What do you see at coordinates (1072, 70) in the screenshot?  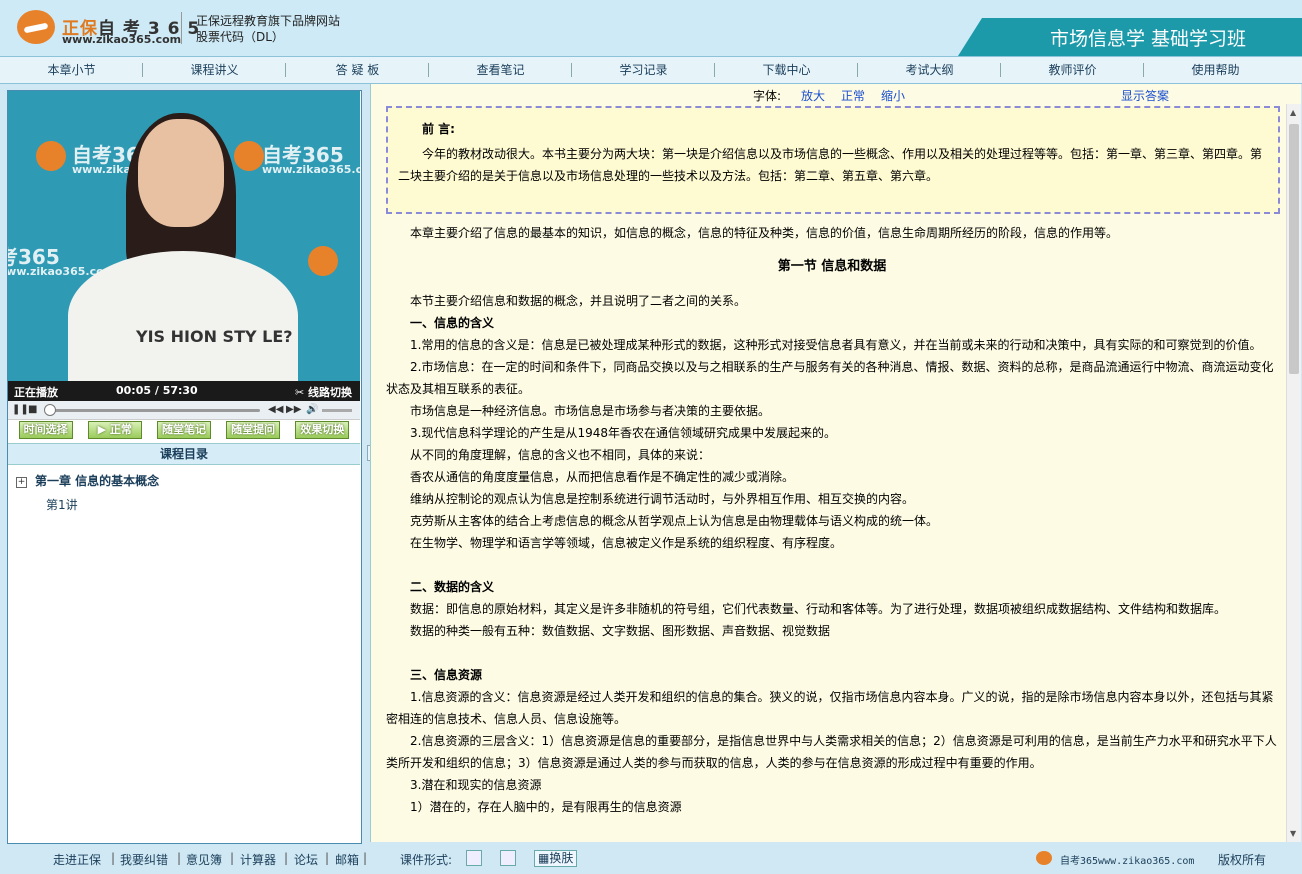 I see `nav-teacher-rating: 教师评价` at bounding box center [1072, 70].